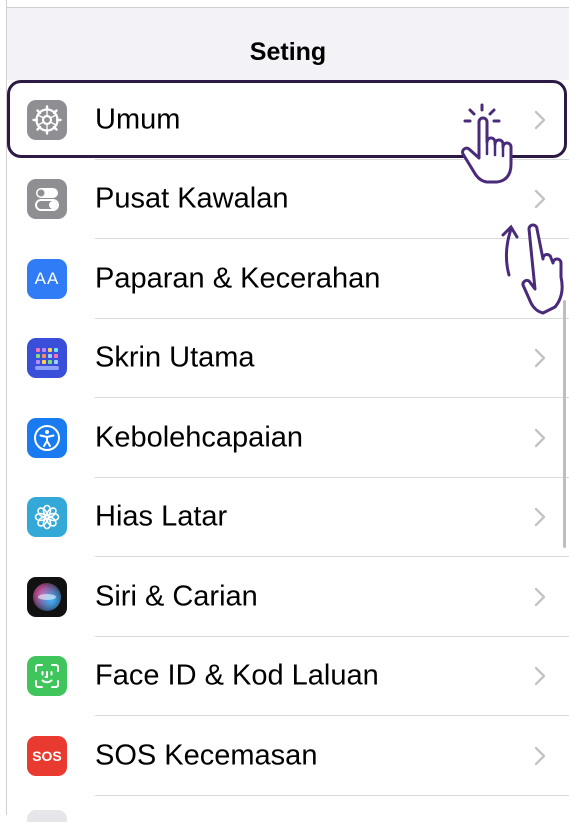  Describe the element at coordinates (47, 199) in the screenshot. I see `toggles-icon` at that location.